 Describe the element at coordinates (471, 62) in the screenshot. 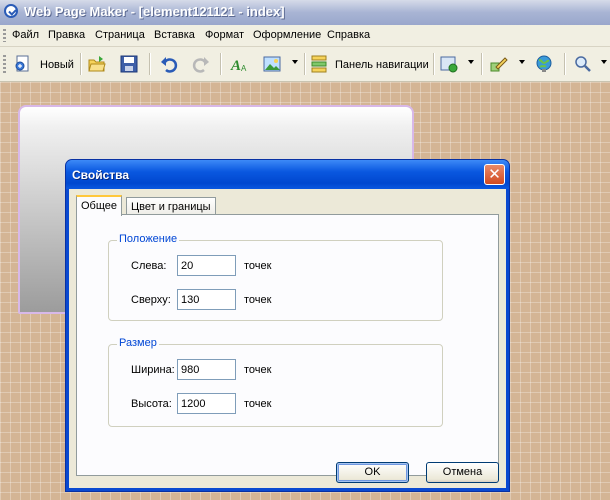

I see `shape-dropdown-arrow` at that location.